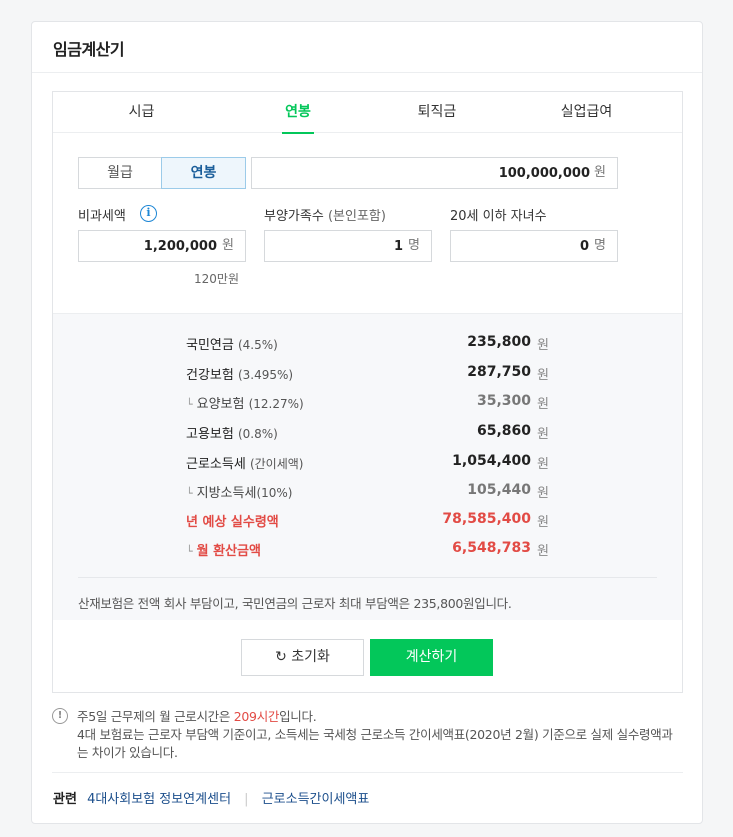  What do you see at coordinates (600, 172) in the screenshot?
I see `salary-unit: 원` at bounding box center [600, 172].